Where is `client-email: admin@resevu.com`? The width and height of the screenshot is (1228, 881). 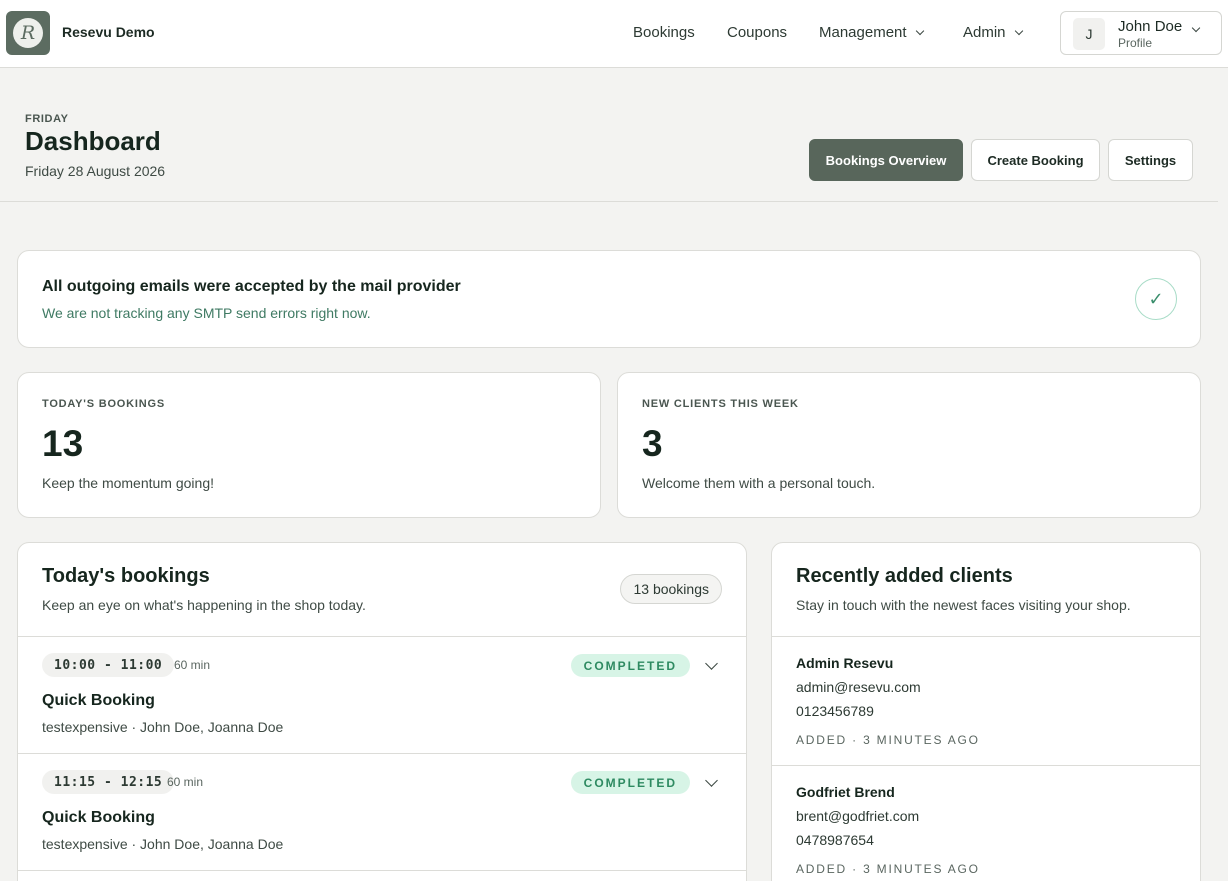
client-email: admin@resevu.com is located at coordinates (858, 687).